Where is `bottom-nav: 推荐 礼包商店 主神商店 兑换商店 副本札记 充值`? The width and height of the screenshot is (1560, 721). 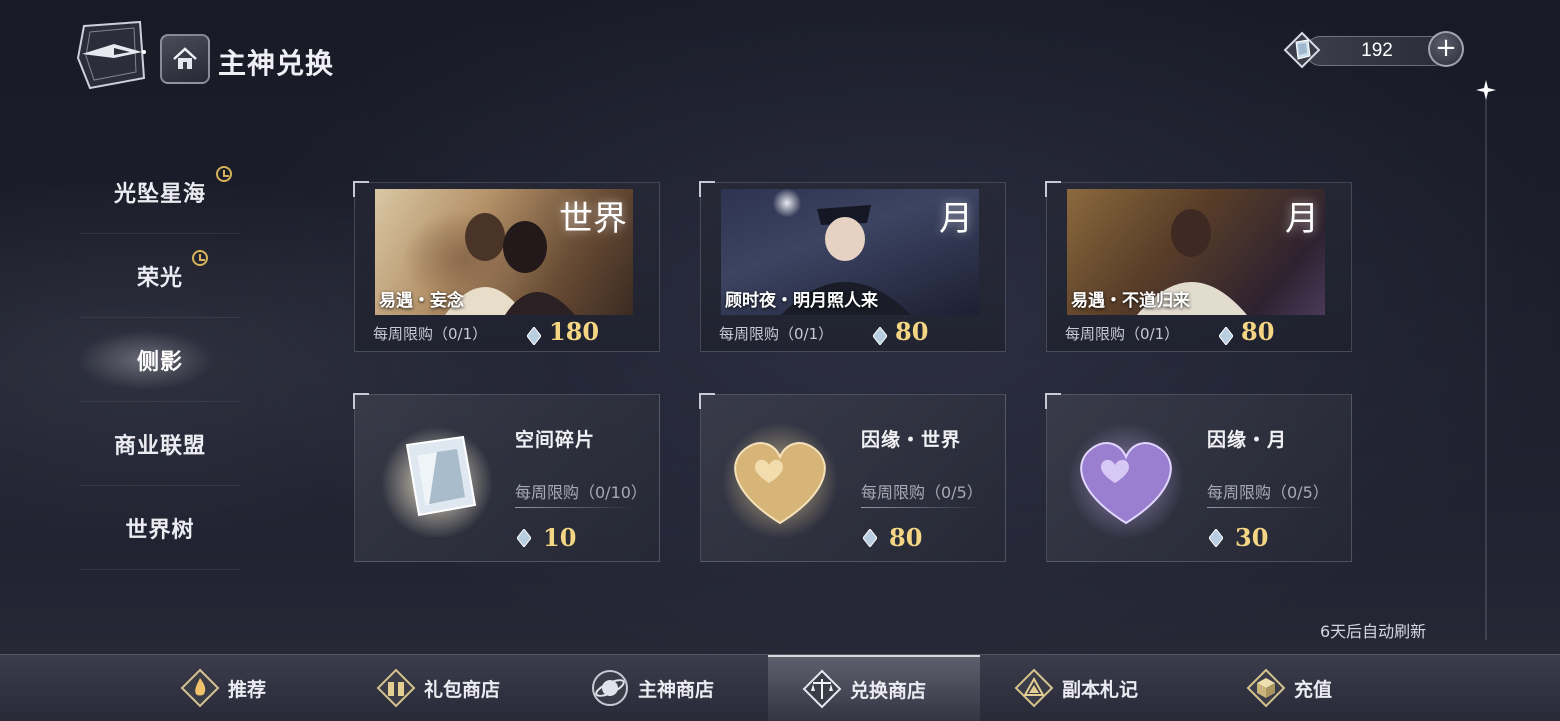 bottom-nav: 推荐 礼包商店 主神商店 兑换商店 副本札记 充值 is located at coordinates (780, 687).